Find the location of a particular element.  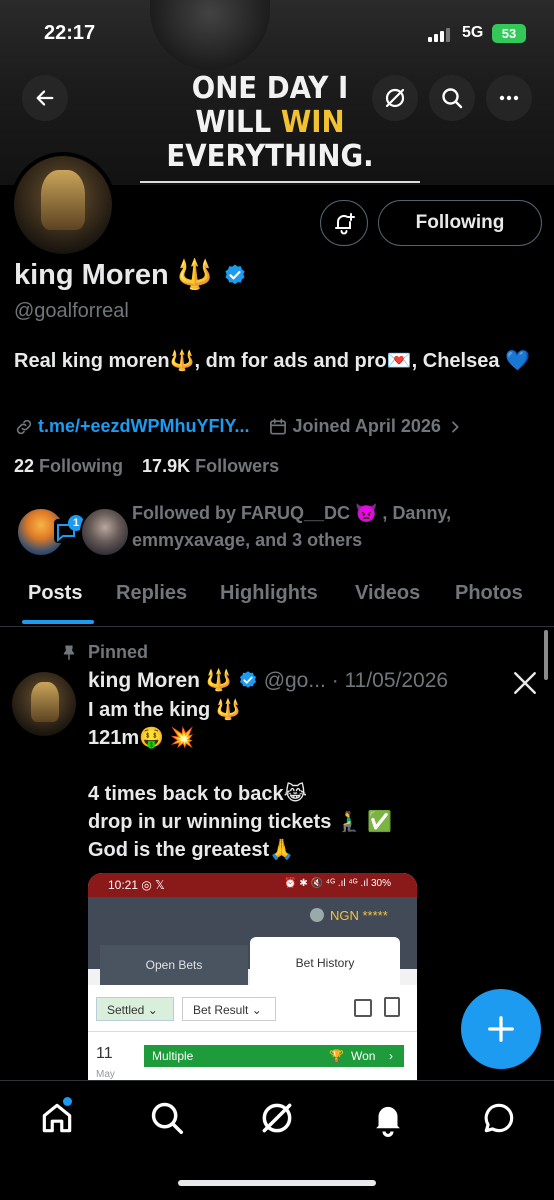

embed-delete-icon is located at coordinates (392, 1007).